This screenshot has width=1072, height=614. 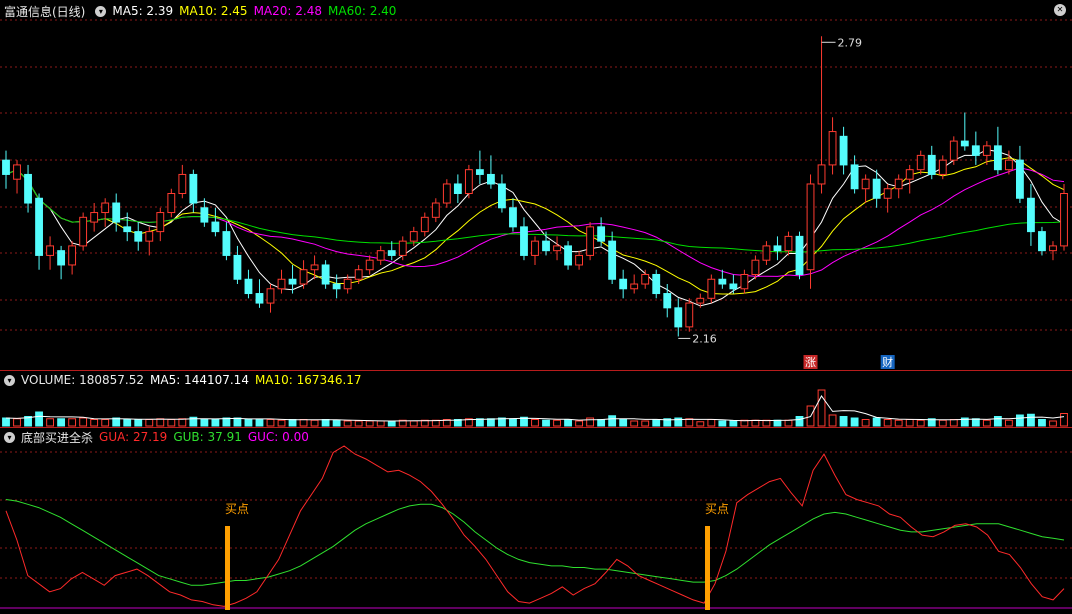 I want to click on volume-dropdown-icon: ▾, so click(x=9, y=380).